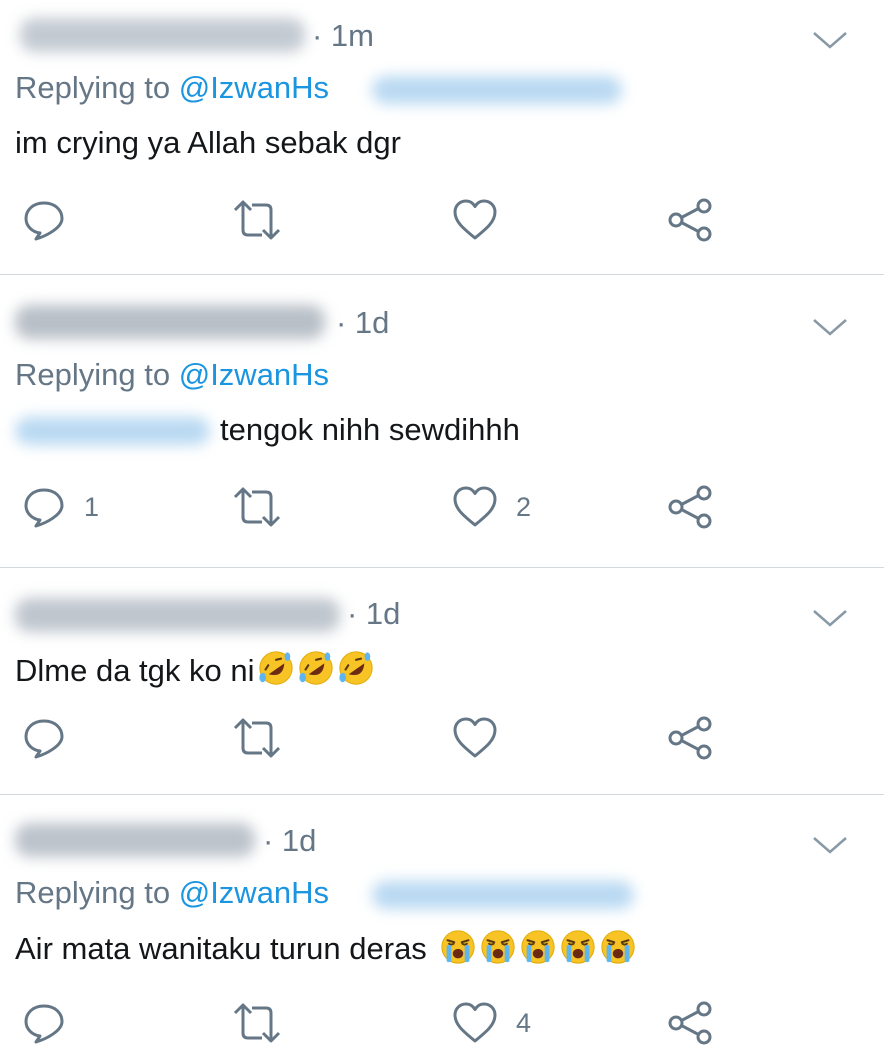 This screenshot has height=1058, width=884. Describe the element at coordinates (442, 1023) in the screenshot. I see `tweet-actions: 4` at that location.